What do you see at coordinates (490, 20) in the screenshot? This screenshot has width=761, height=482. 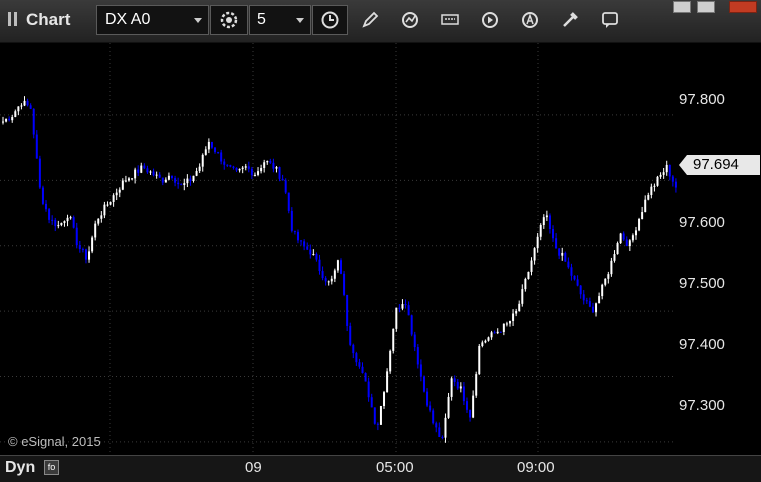 I see `play-icon` at bounding box center [490, 20].